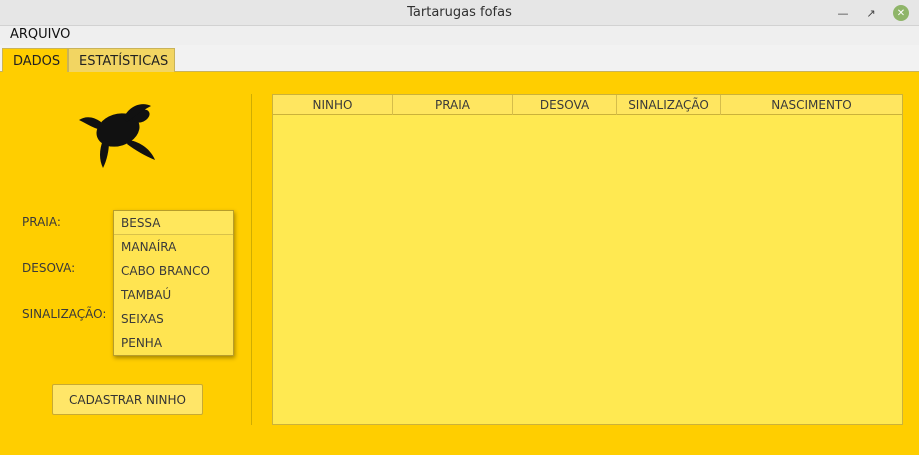 The width and height of the screenshot is (919, 455). Describe the element at coordinates (173, 343) in the screenshot. I see `praia-option: PENHA` at that location.